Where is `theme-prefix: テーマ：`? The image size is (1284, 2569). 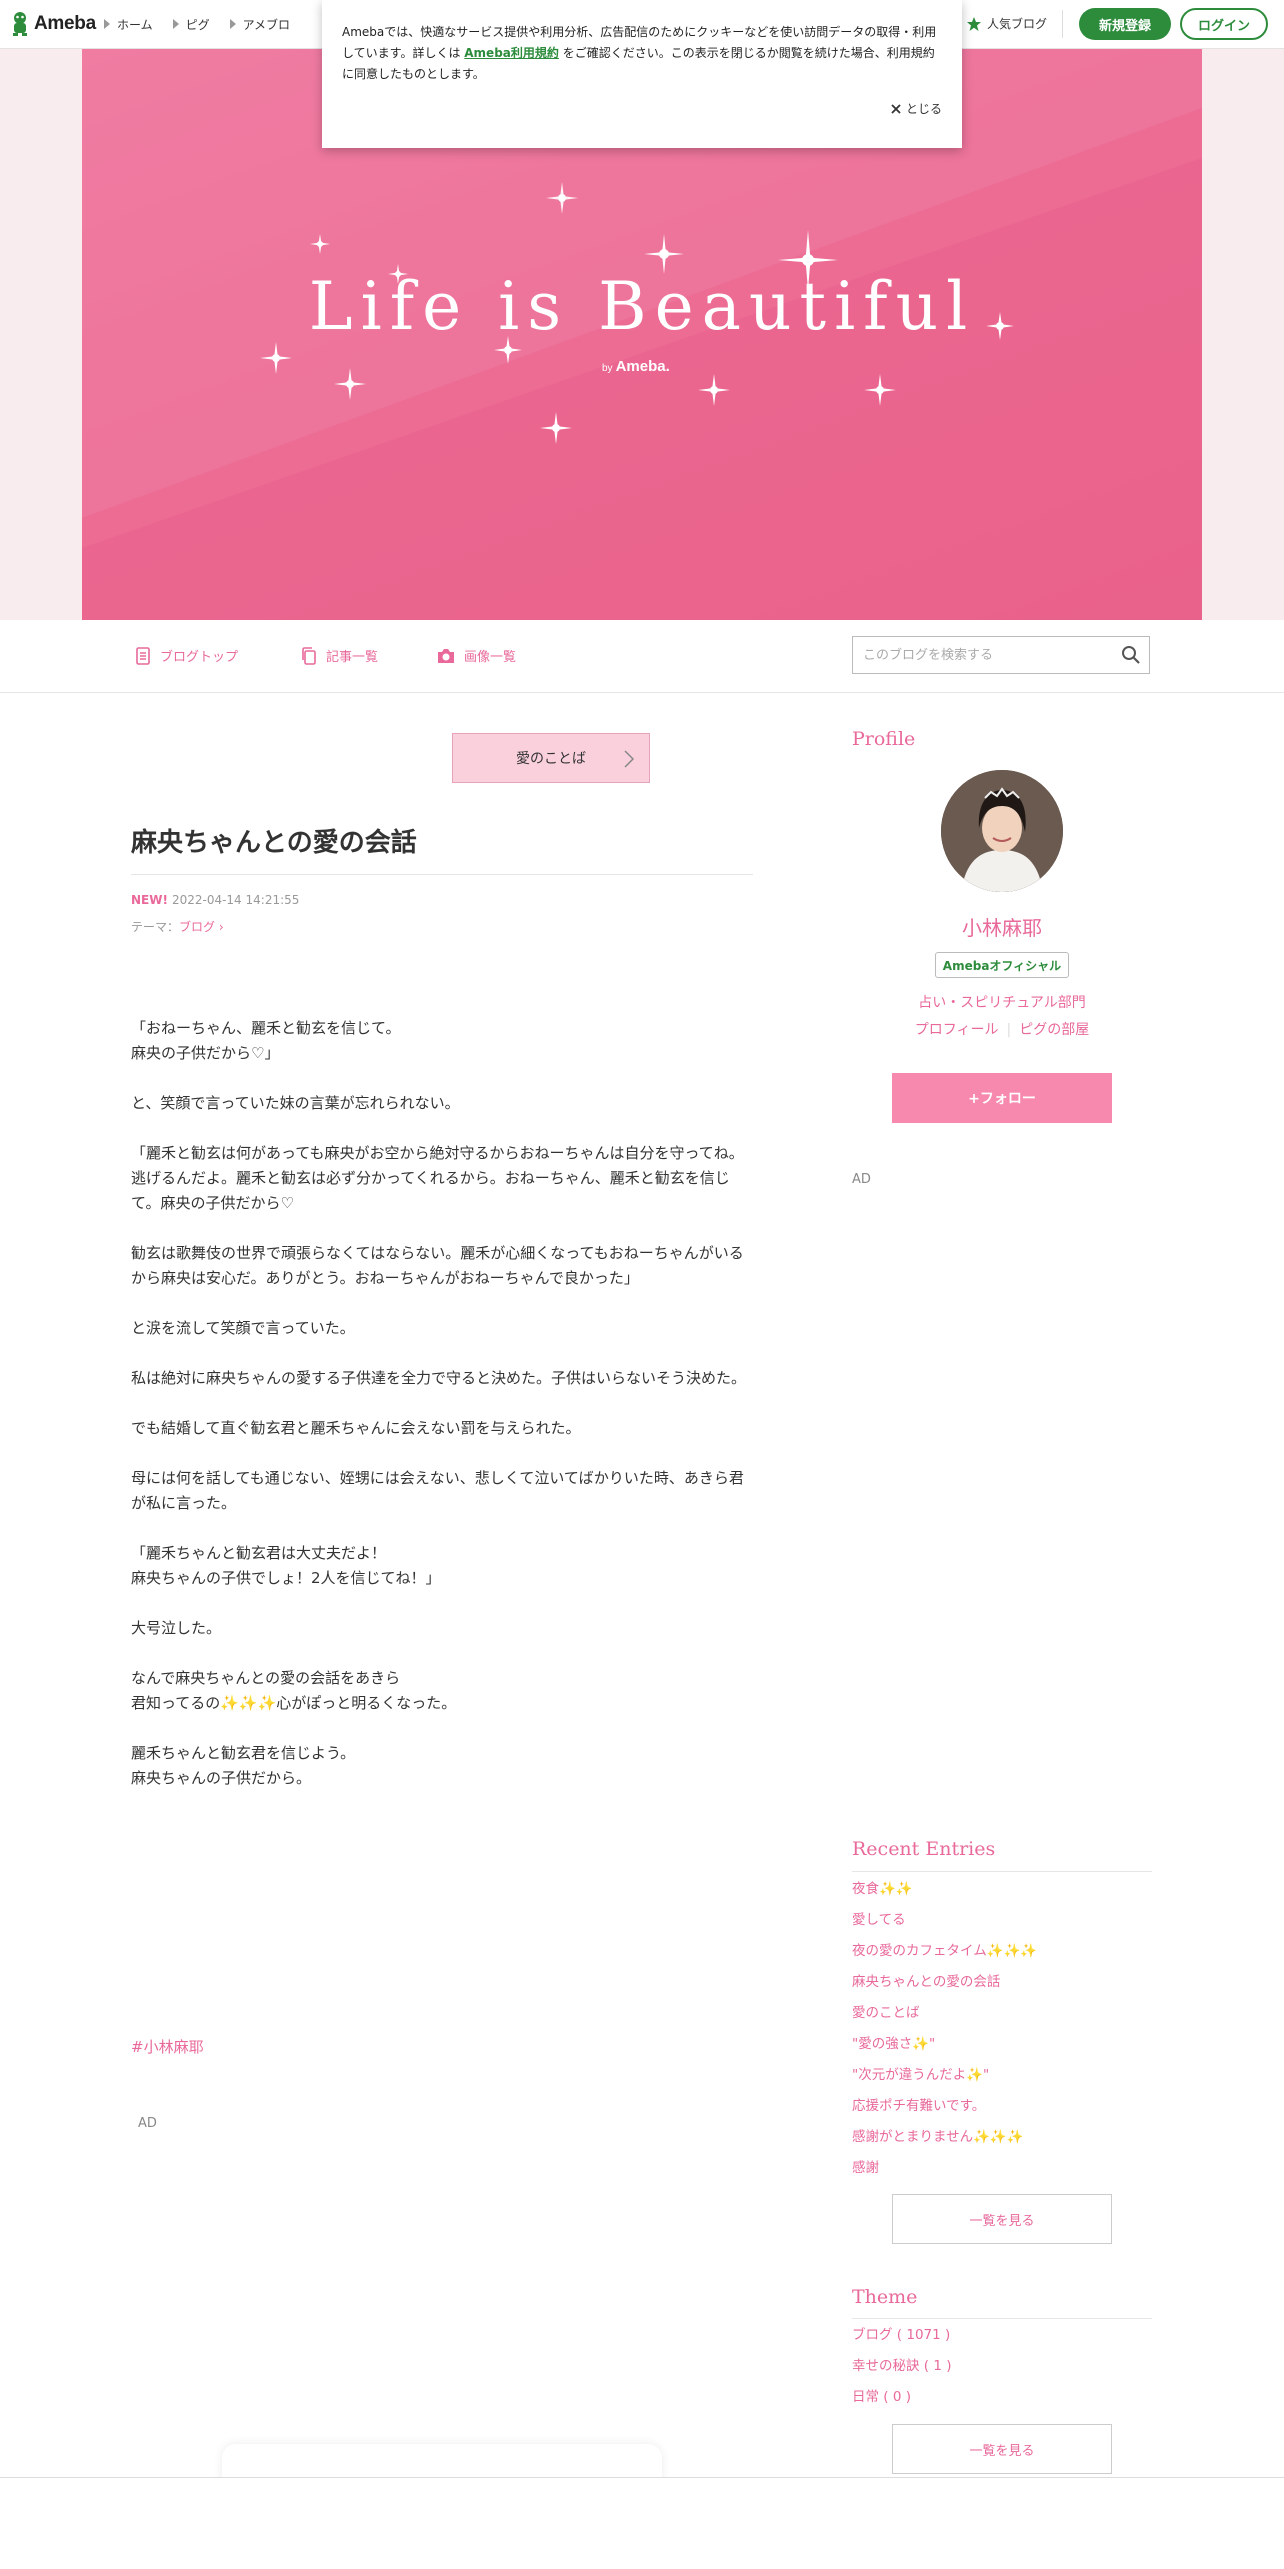
theme-prefix: テーマ： is located at coordinates (155, 927).